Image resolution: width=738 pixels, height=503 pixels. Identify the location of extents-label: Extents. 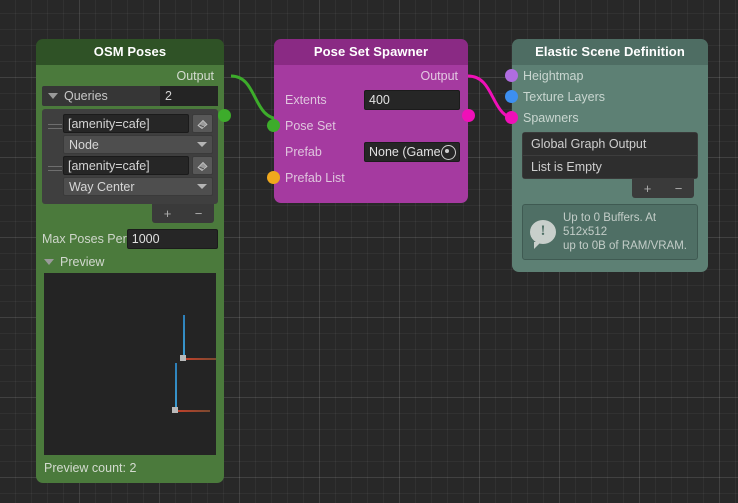
(306, 100).